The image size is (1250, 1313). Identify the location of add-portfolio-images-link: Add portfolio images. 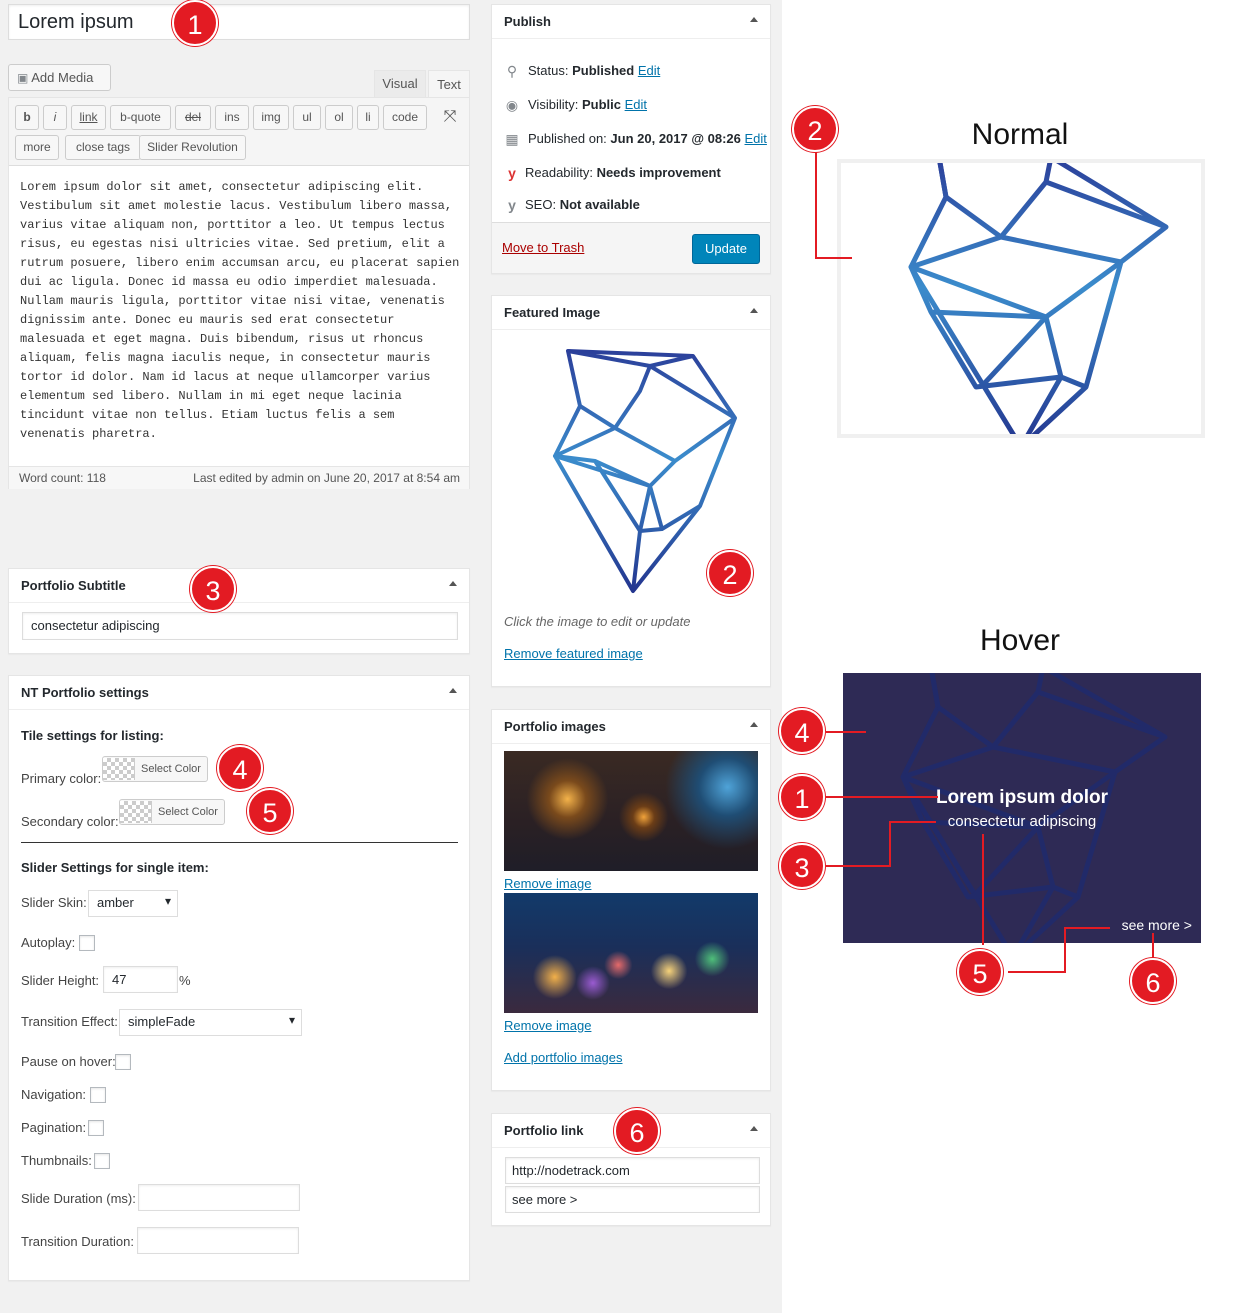
(563, 1057).